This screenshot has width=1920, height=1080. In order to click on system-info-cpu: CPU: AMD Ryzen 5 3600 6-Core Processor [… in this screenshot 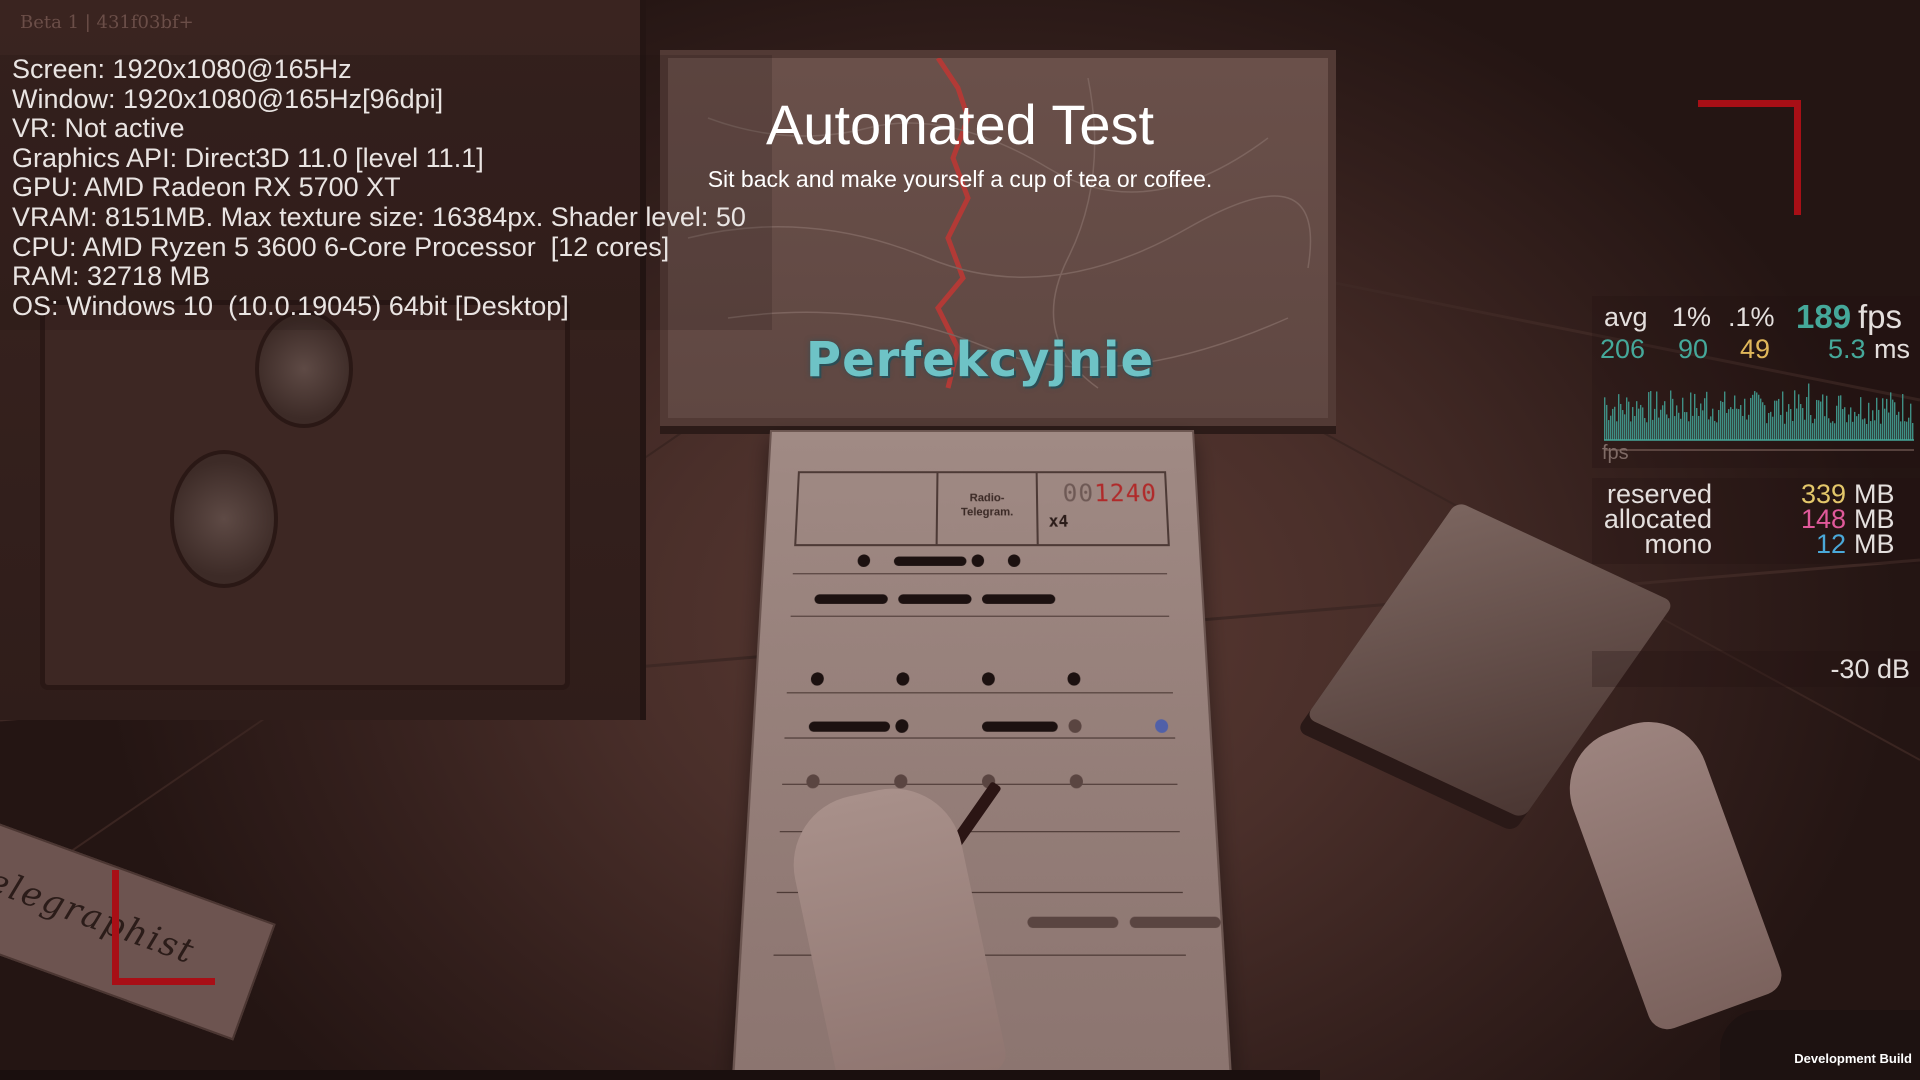, I will do `click(341, 246)`.